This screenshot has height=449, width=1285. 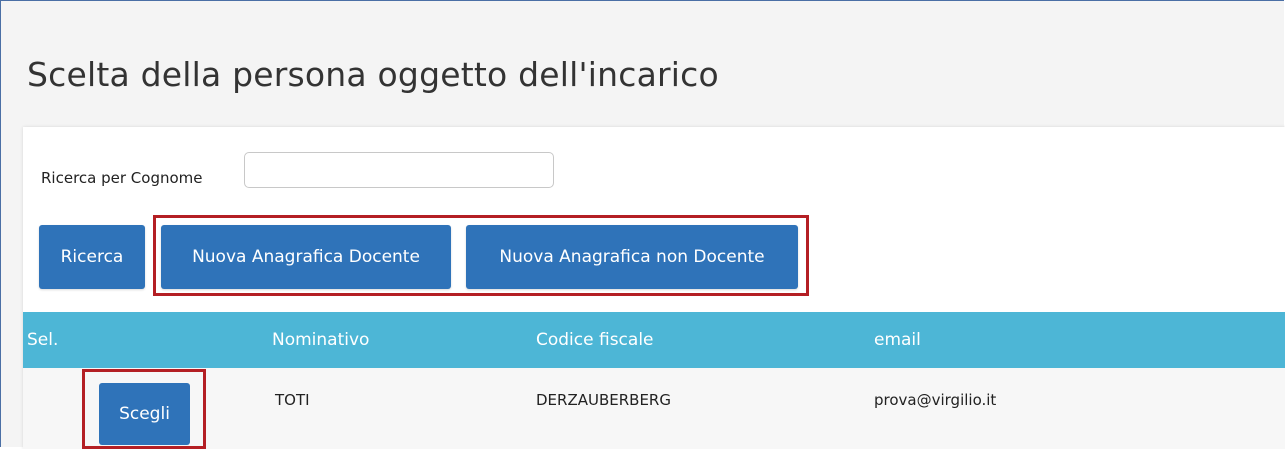 I want to click on surname-search-input, so click(x=399, y=170).